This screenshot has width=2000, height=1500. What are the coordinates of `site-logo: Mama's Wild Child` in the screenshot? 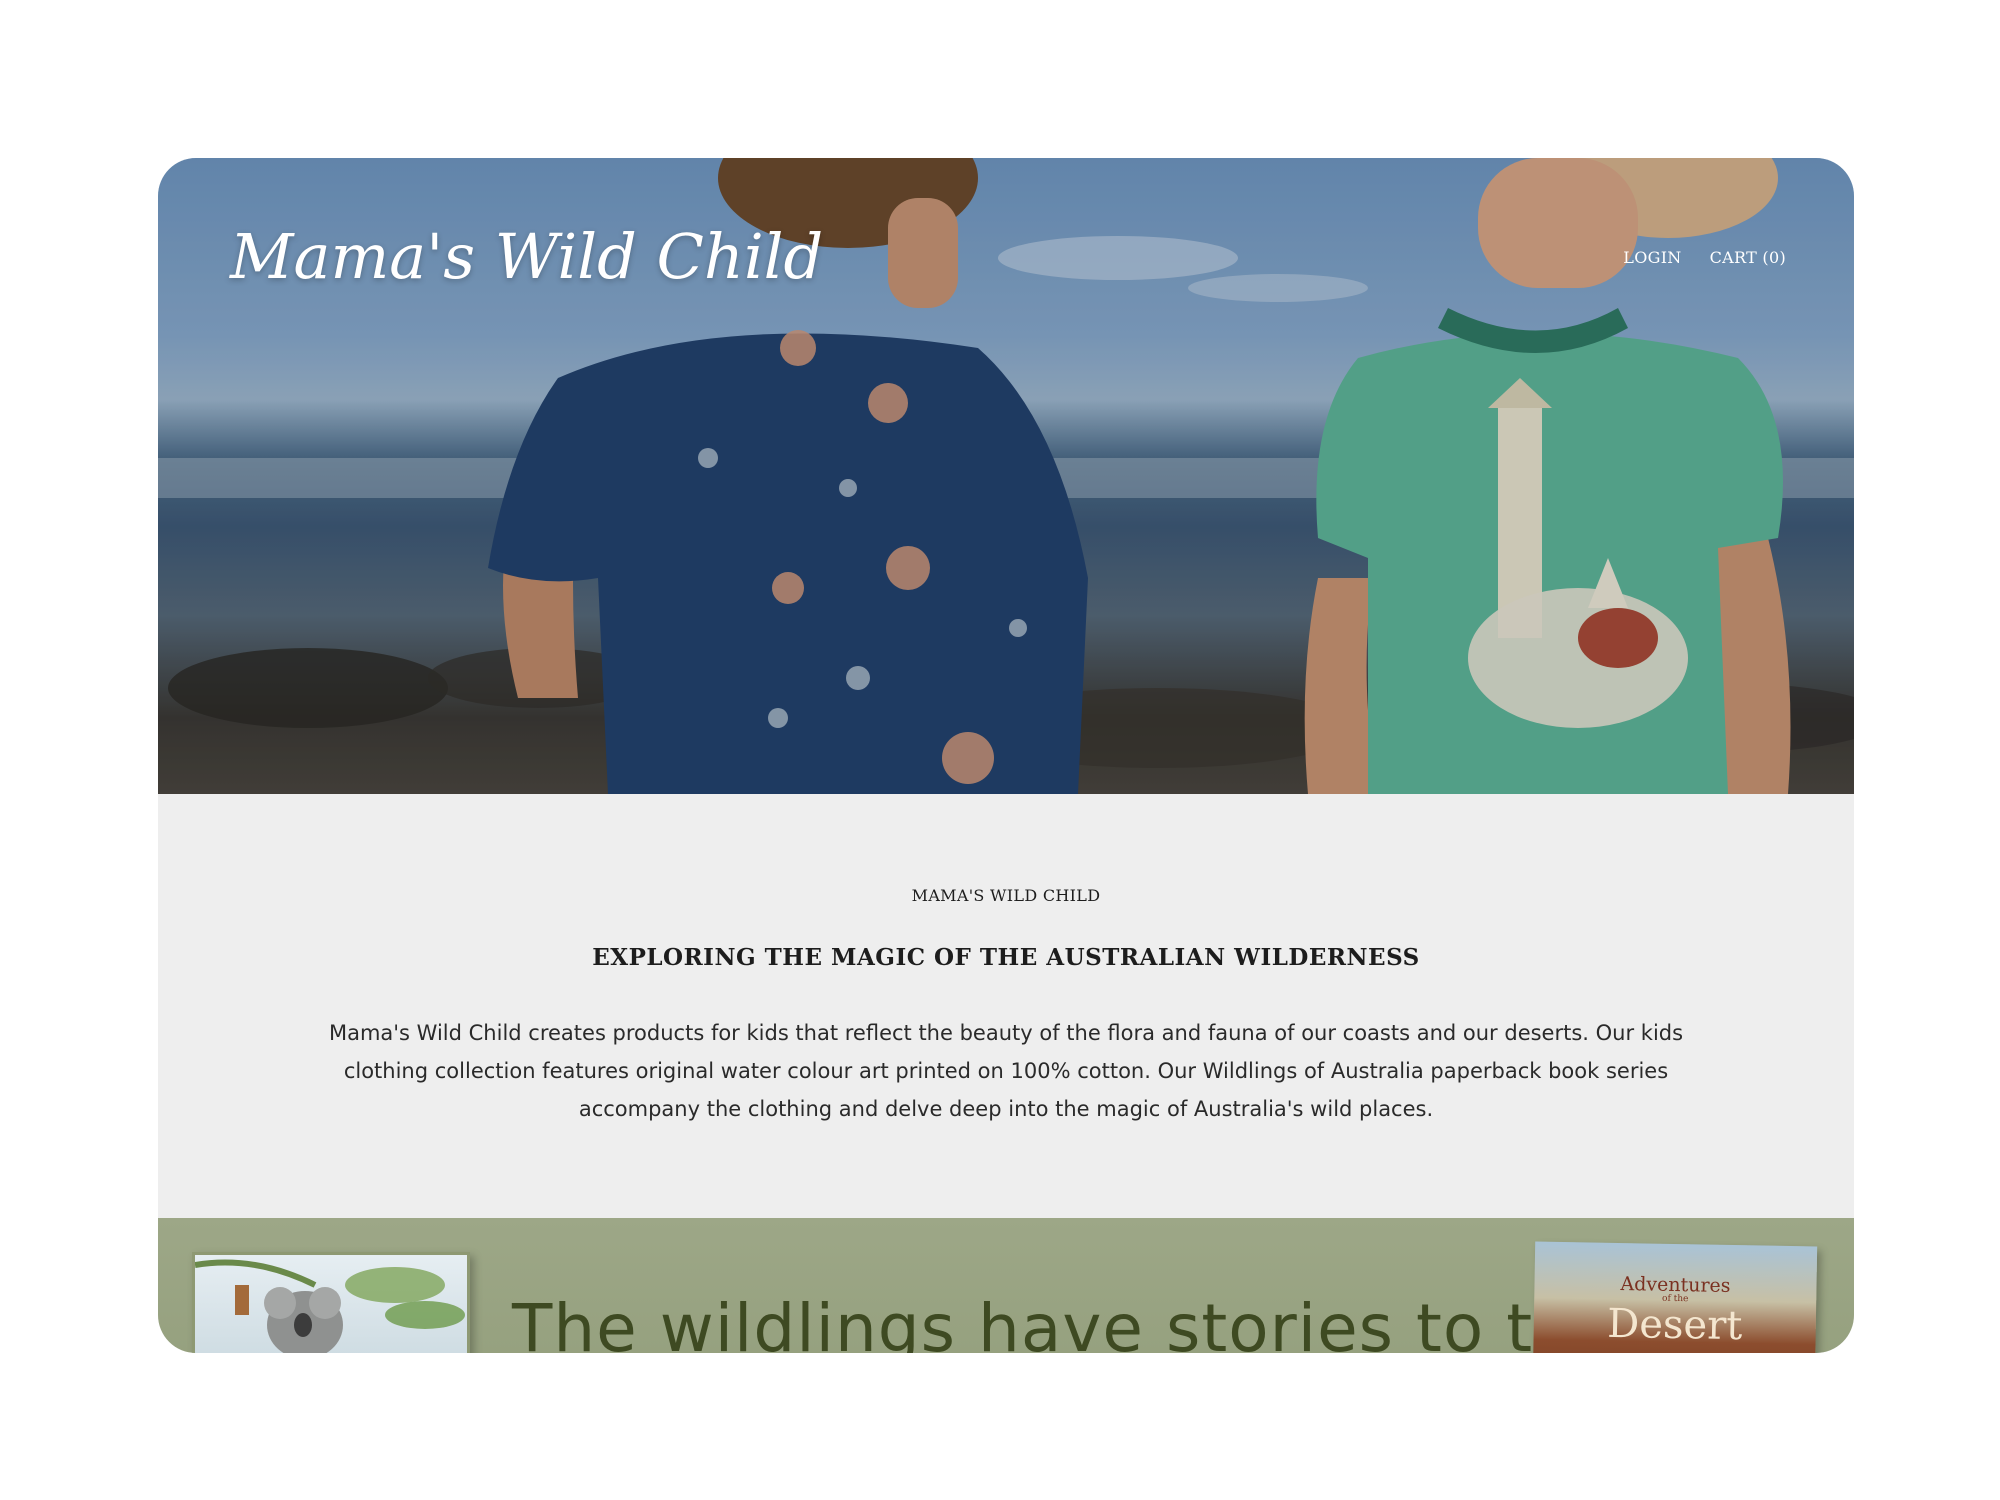 It's located at (526, 256).